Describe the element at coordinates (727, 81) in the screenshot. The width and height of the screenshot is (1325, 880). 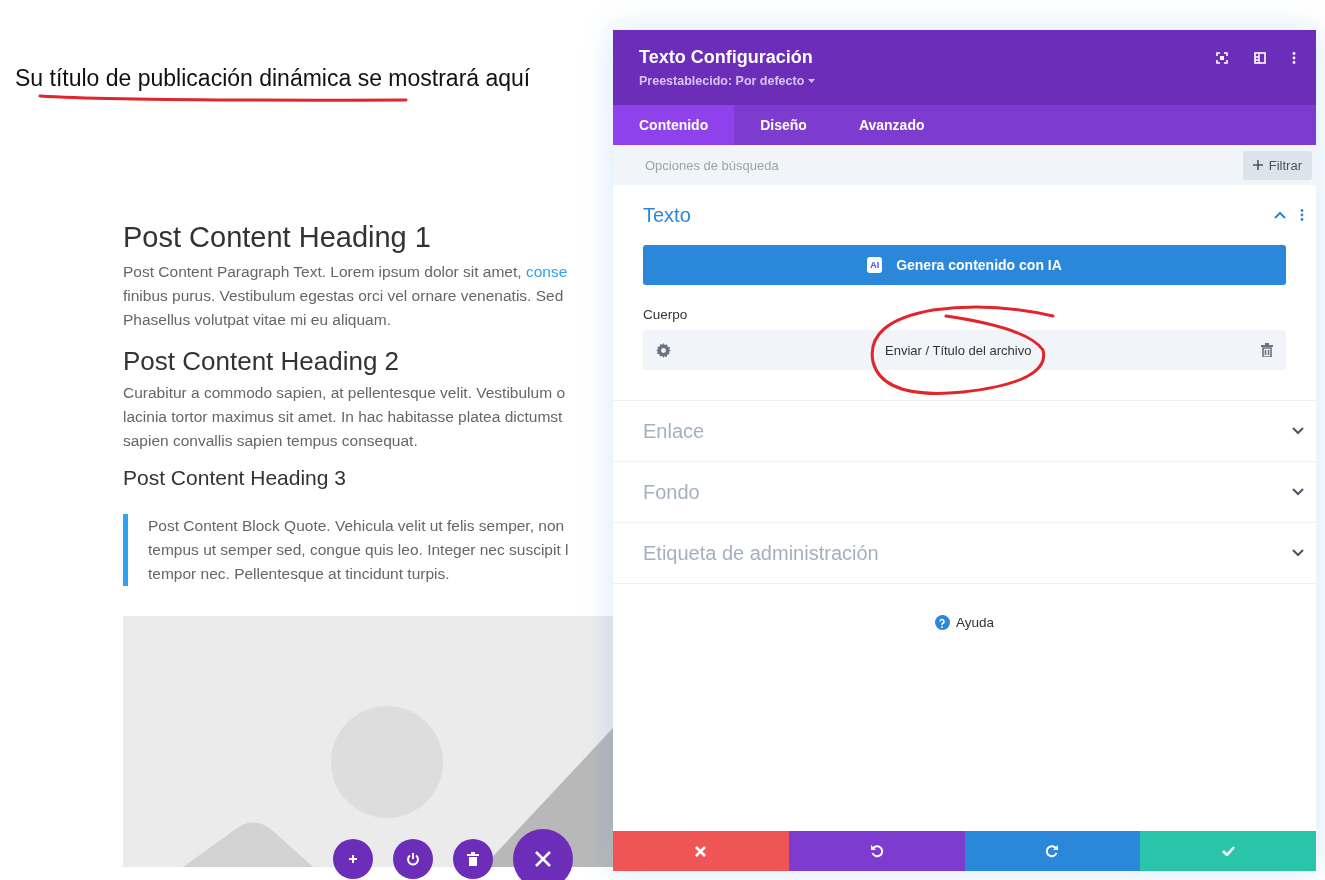
I see `preset-dropdown: Preestablecido: Por defecto` at that location.